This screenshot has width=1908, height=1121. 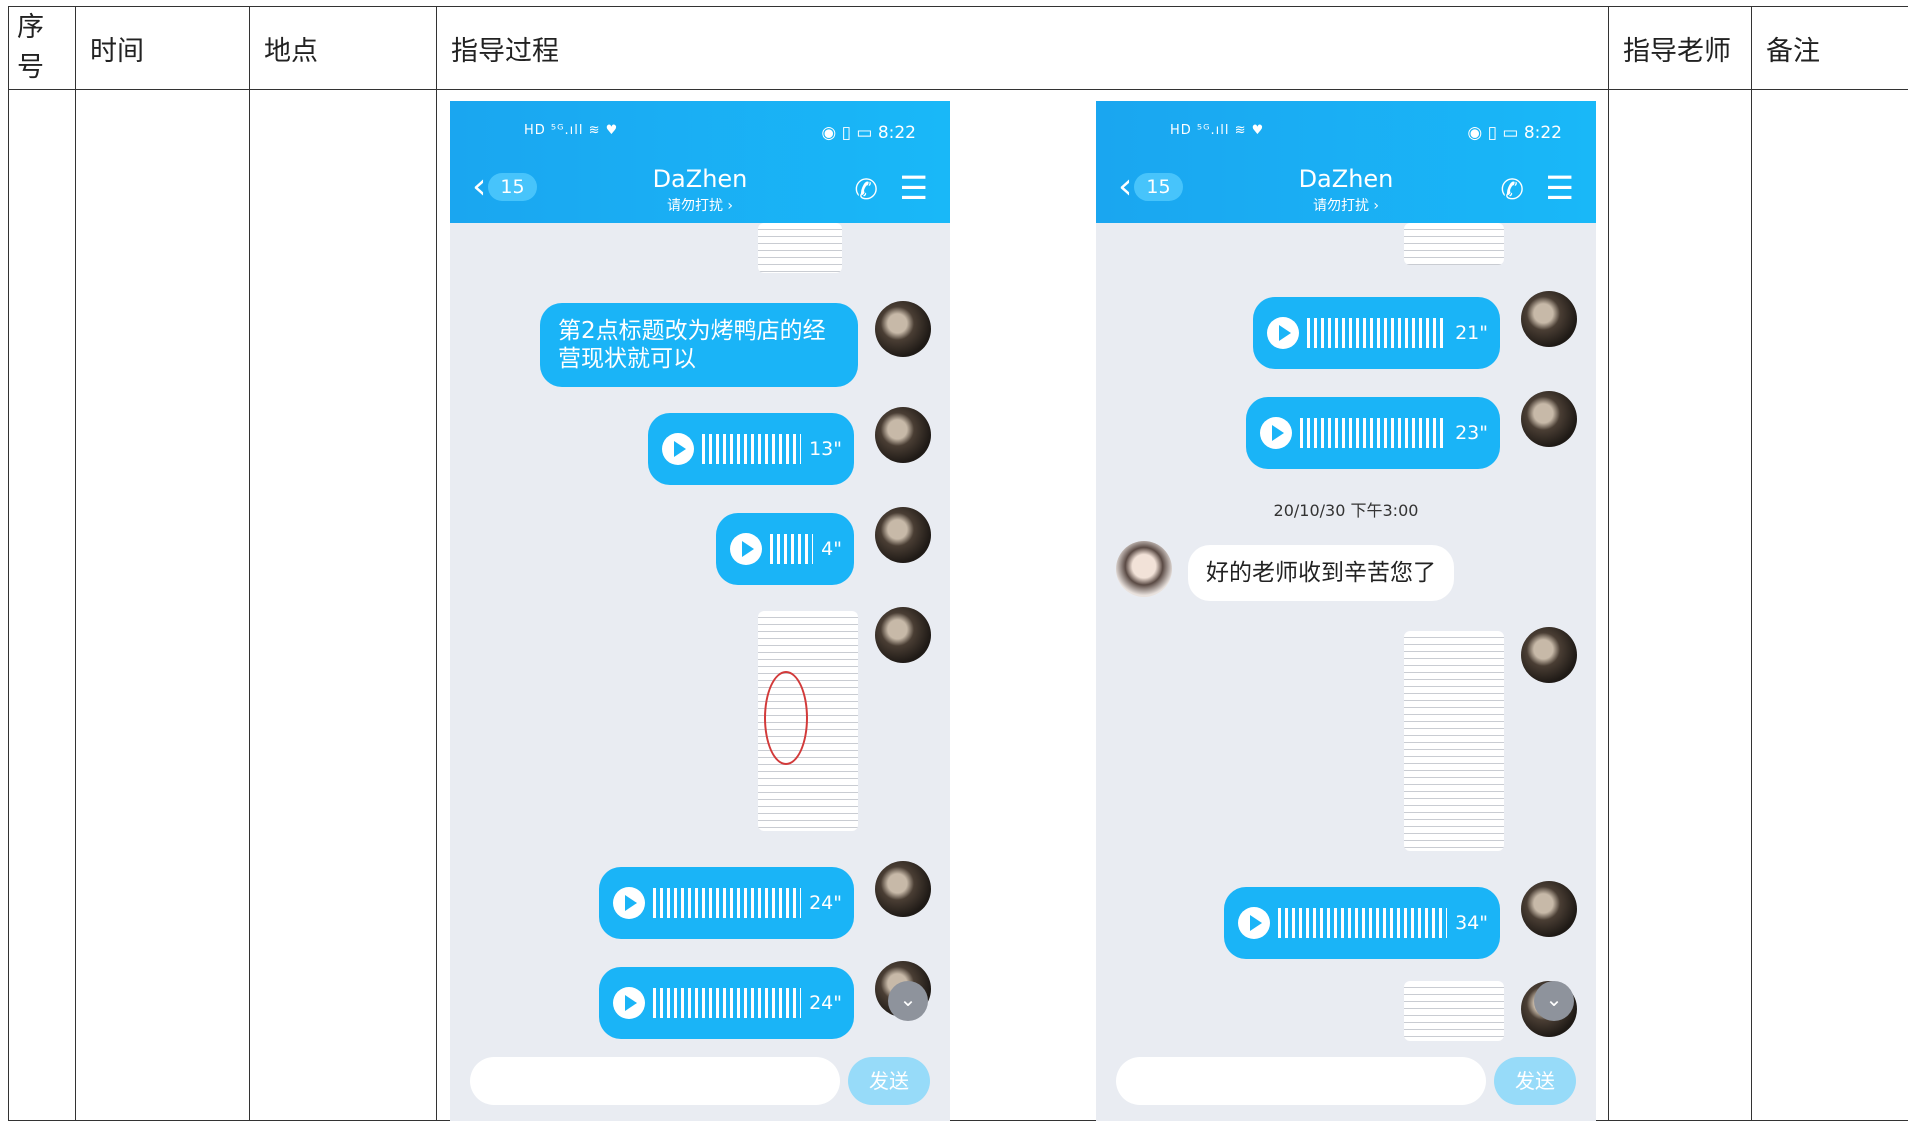 What do you see at coordinates (1321, 573) in the screenshot?
I see `reply-text-bubble: 好的老师收到辛苦您了` at bounding box center [1321, 573].